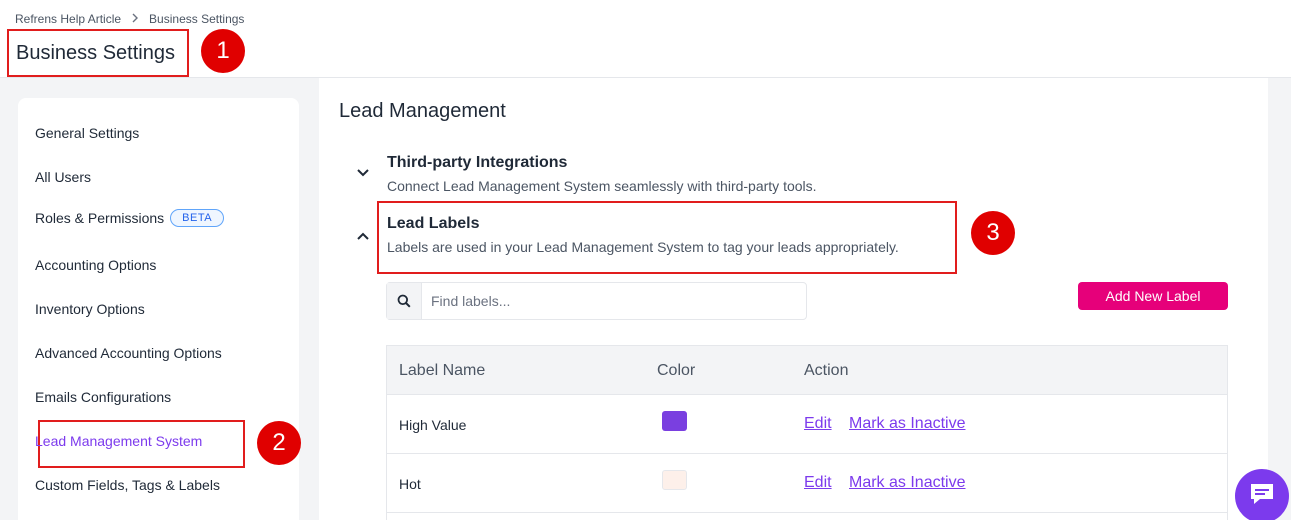 This screenshot has width=1291, height=520. I want to click on chat-widget-button, so click(1262, 494).